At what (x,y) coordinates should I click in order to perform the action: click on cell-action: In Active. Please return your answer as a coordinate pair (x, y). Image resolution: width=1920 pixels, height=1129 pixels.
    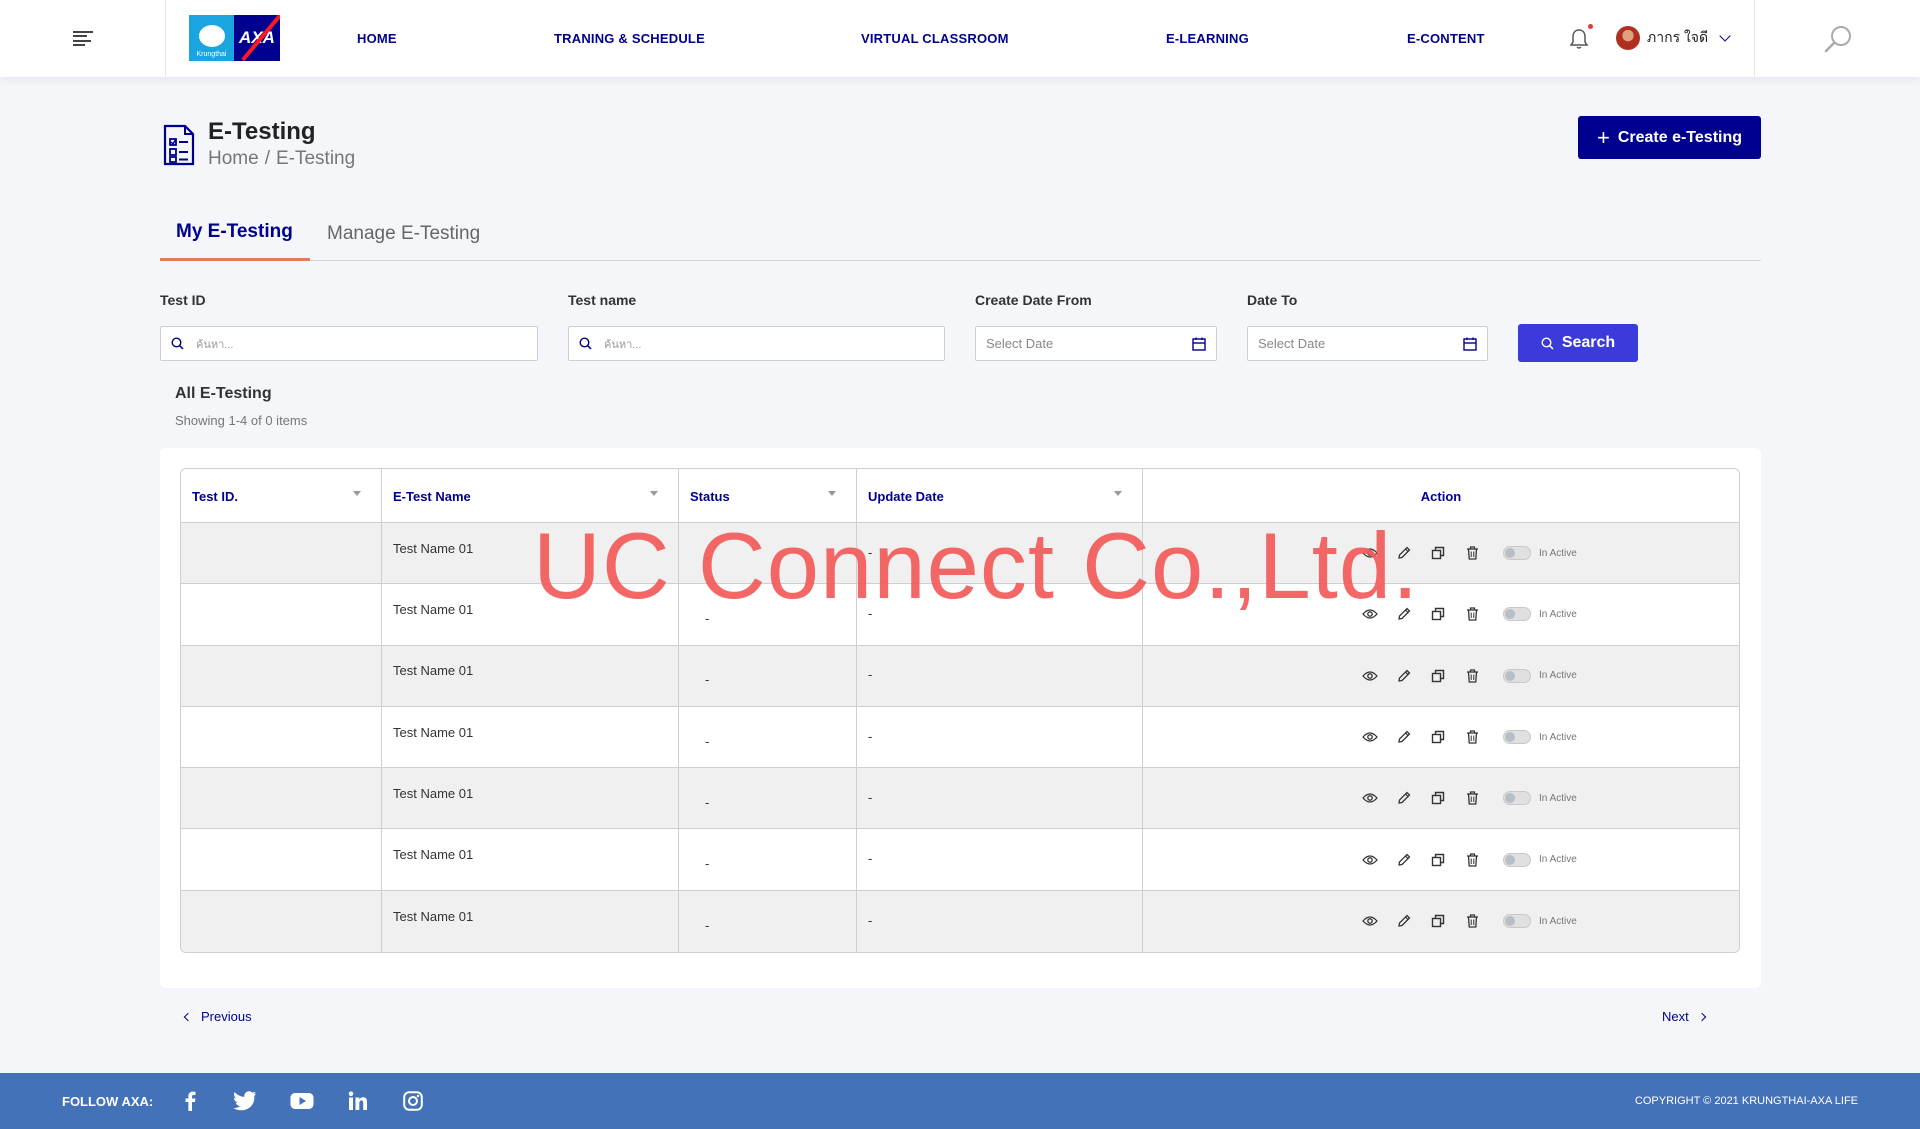
    Looking at the image, I should click on (1441, 553).